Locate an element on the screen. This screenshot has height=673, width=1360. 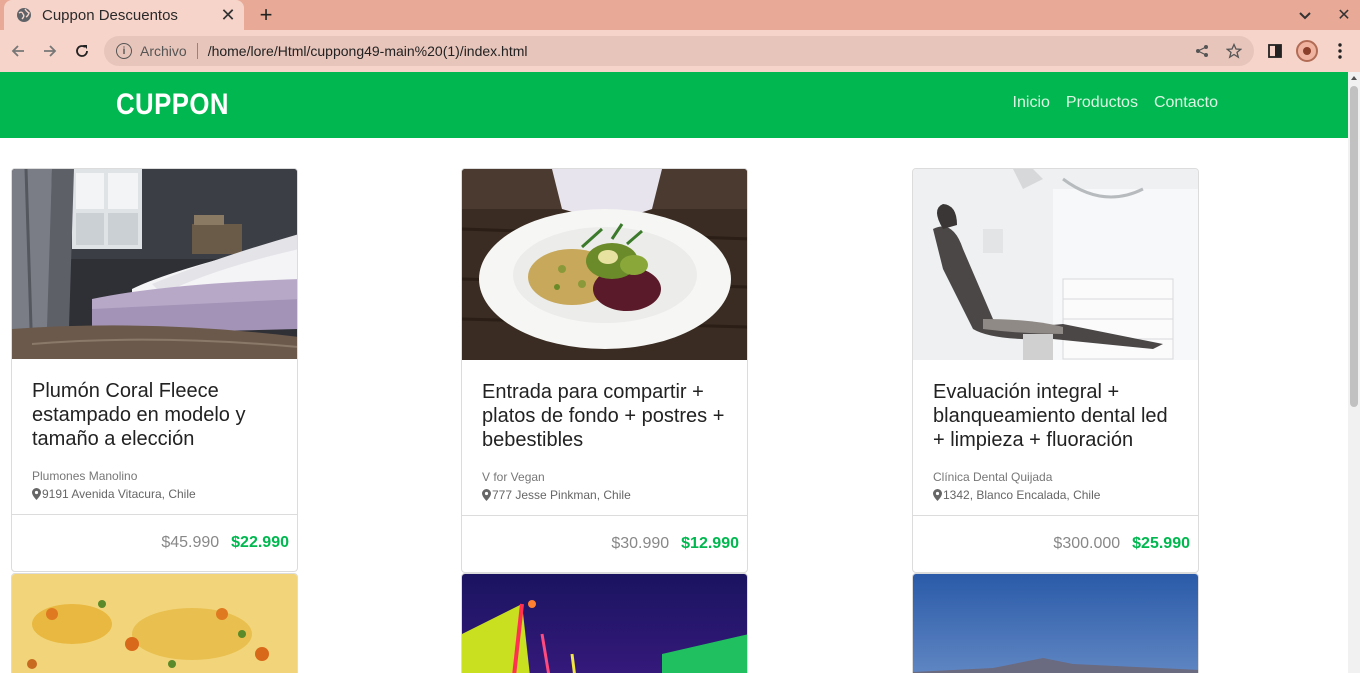
scrollbar-thumb is located at coordinates (1354, 246).